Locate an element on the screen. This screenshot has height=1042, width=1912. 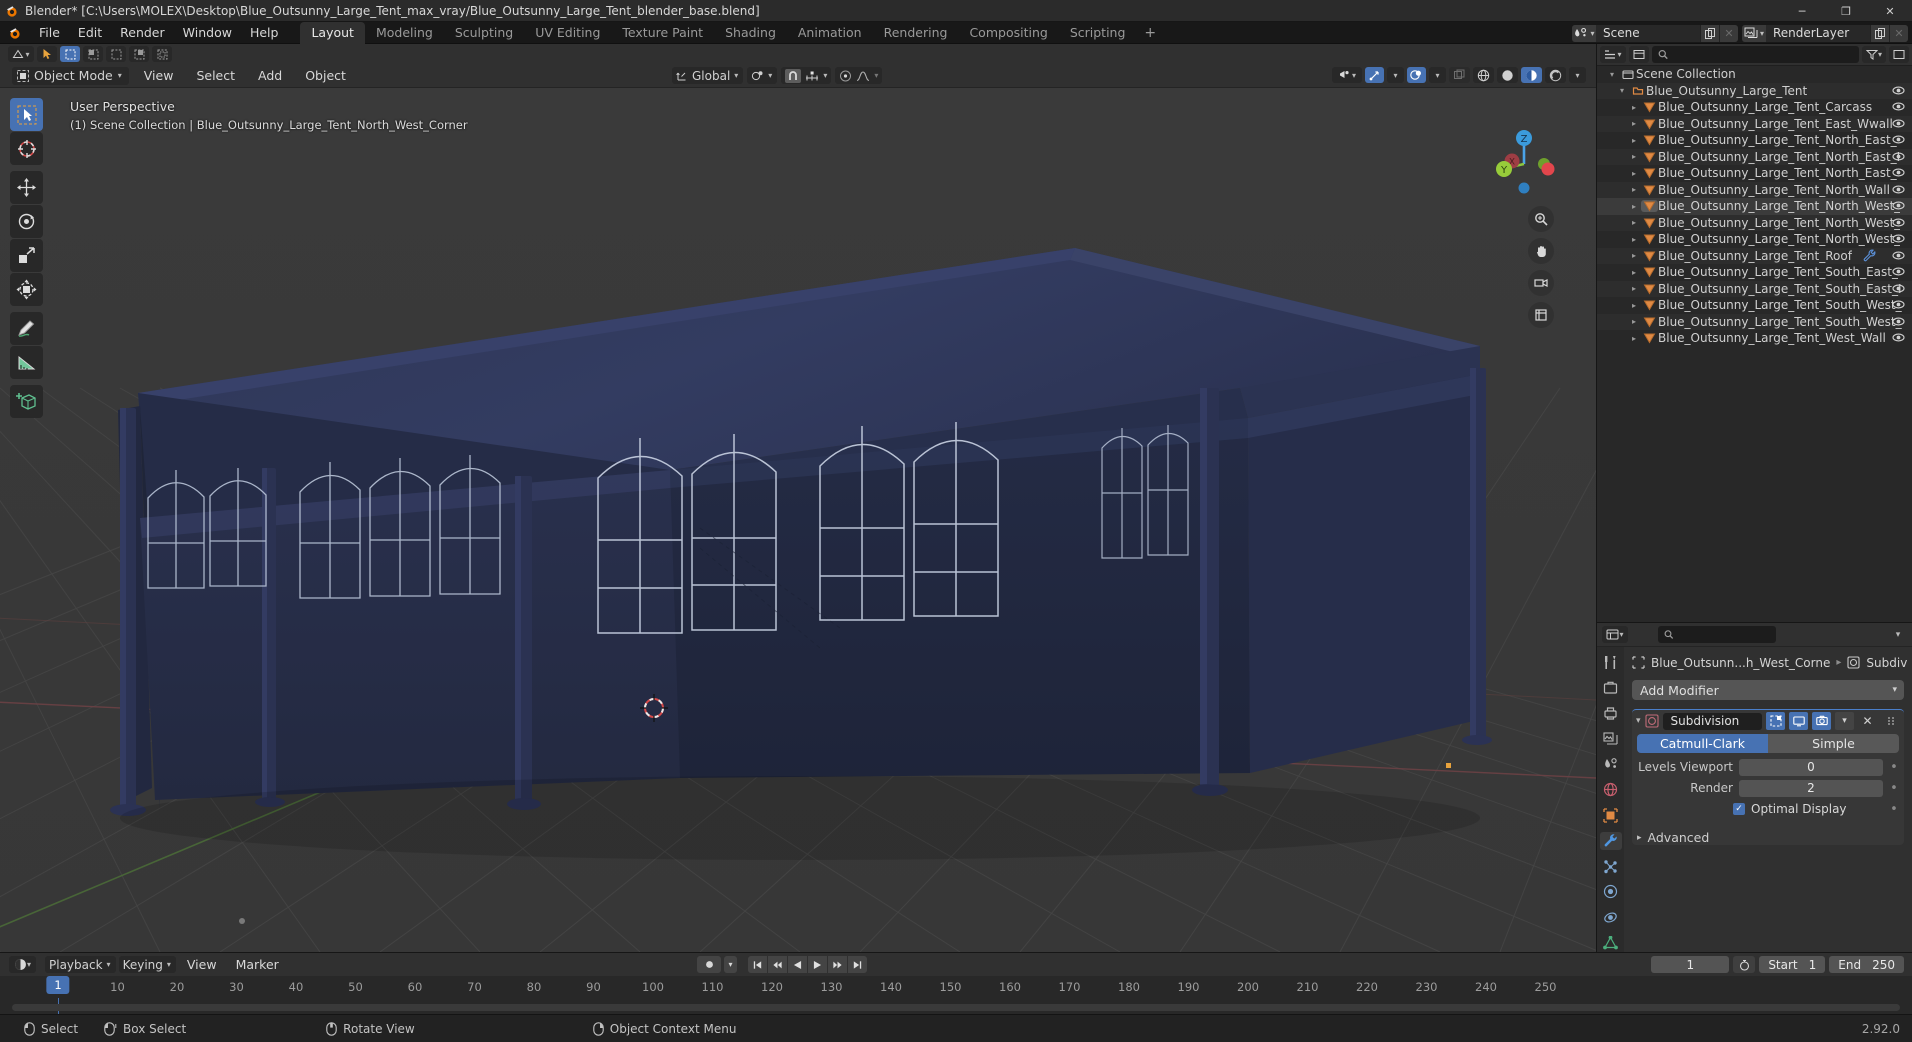
select-extend-mode is located at coordinates (93, 54).